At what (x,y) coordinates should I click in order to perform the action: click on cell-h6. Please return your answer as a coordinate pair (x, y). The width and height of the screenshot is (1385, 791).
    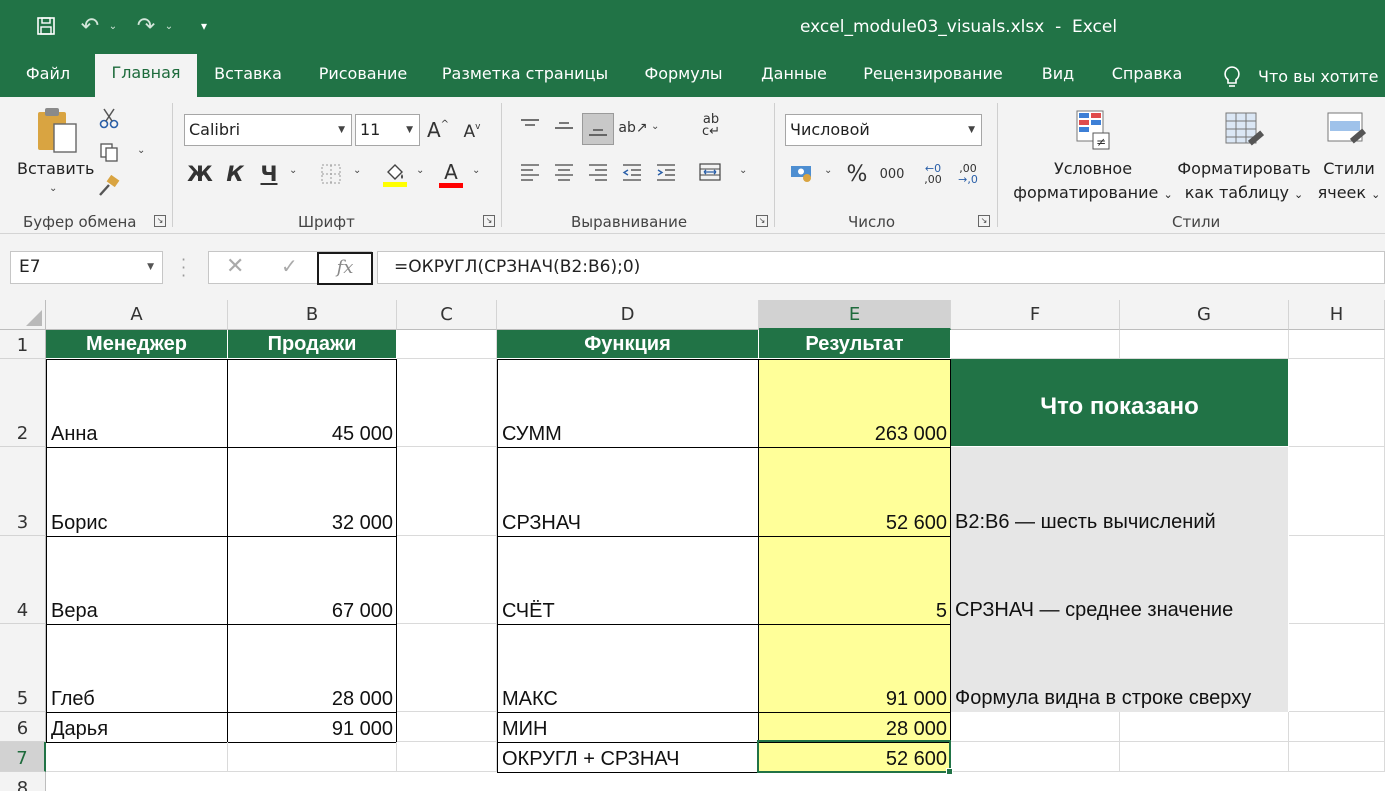
    Looking at the image, I should click on (1337, 727).